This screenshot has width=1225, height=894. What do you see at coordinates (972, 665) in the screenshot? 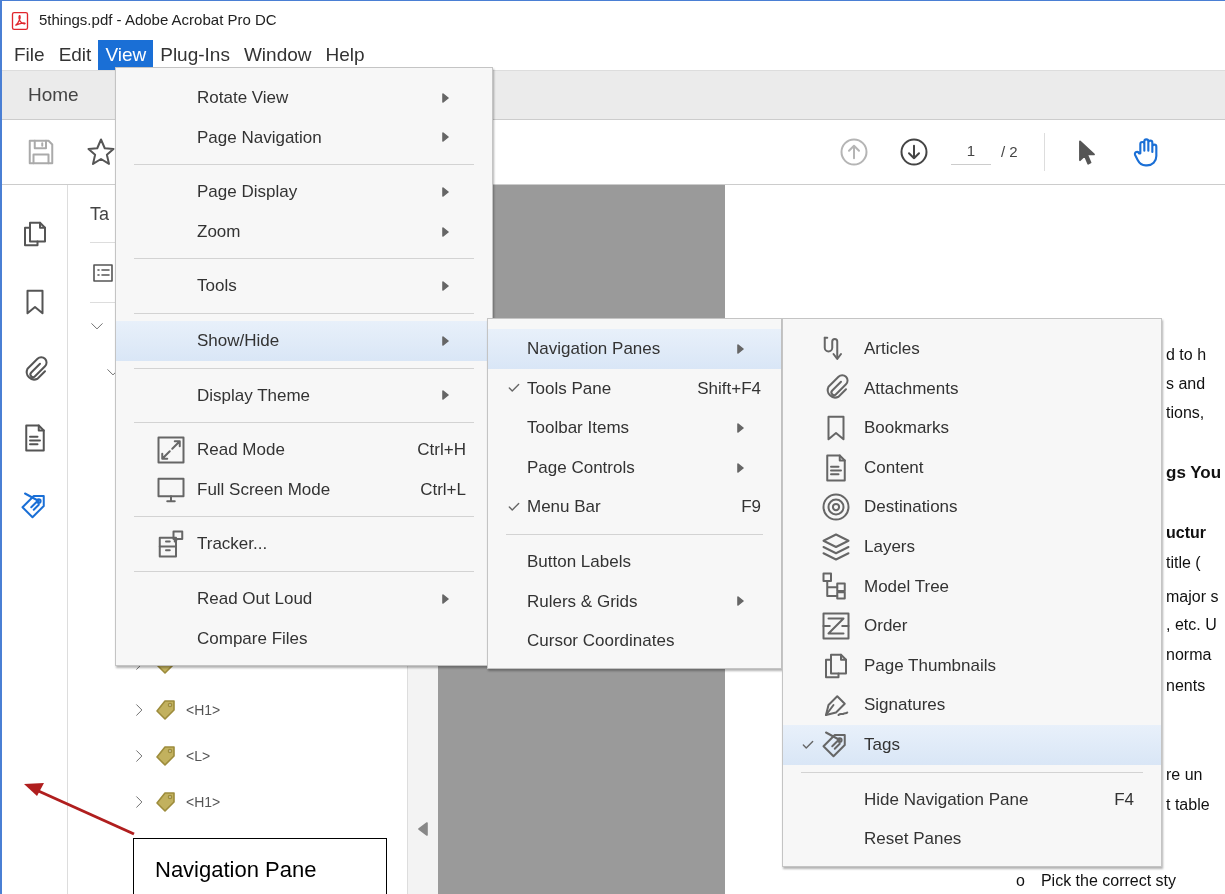
I see `menu-item: Page Thumbnails` at bounding box center [972, 665].